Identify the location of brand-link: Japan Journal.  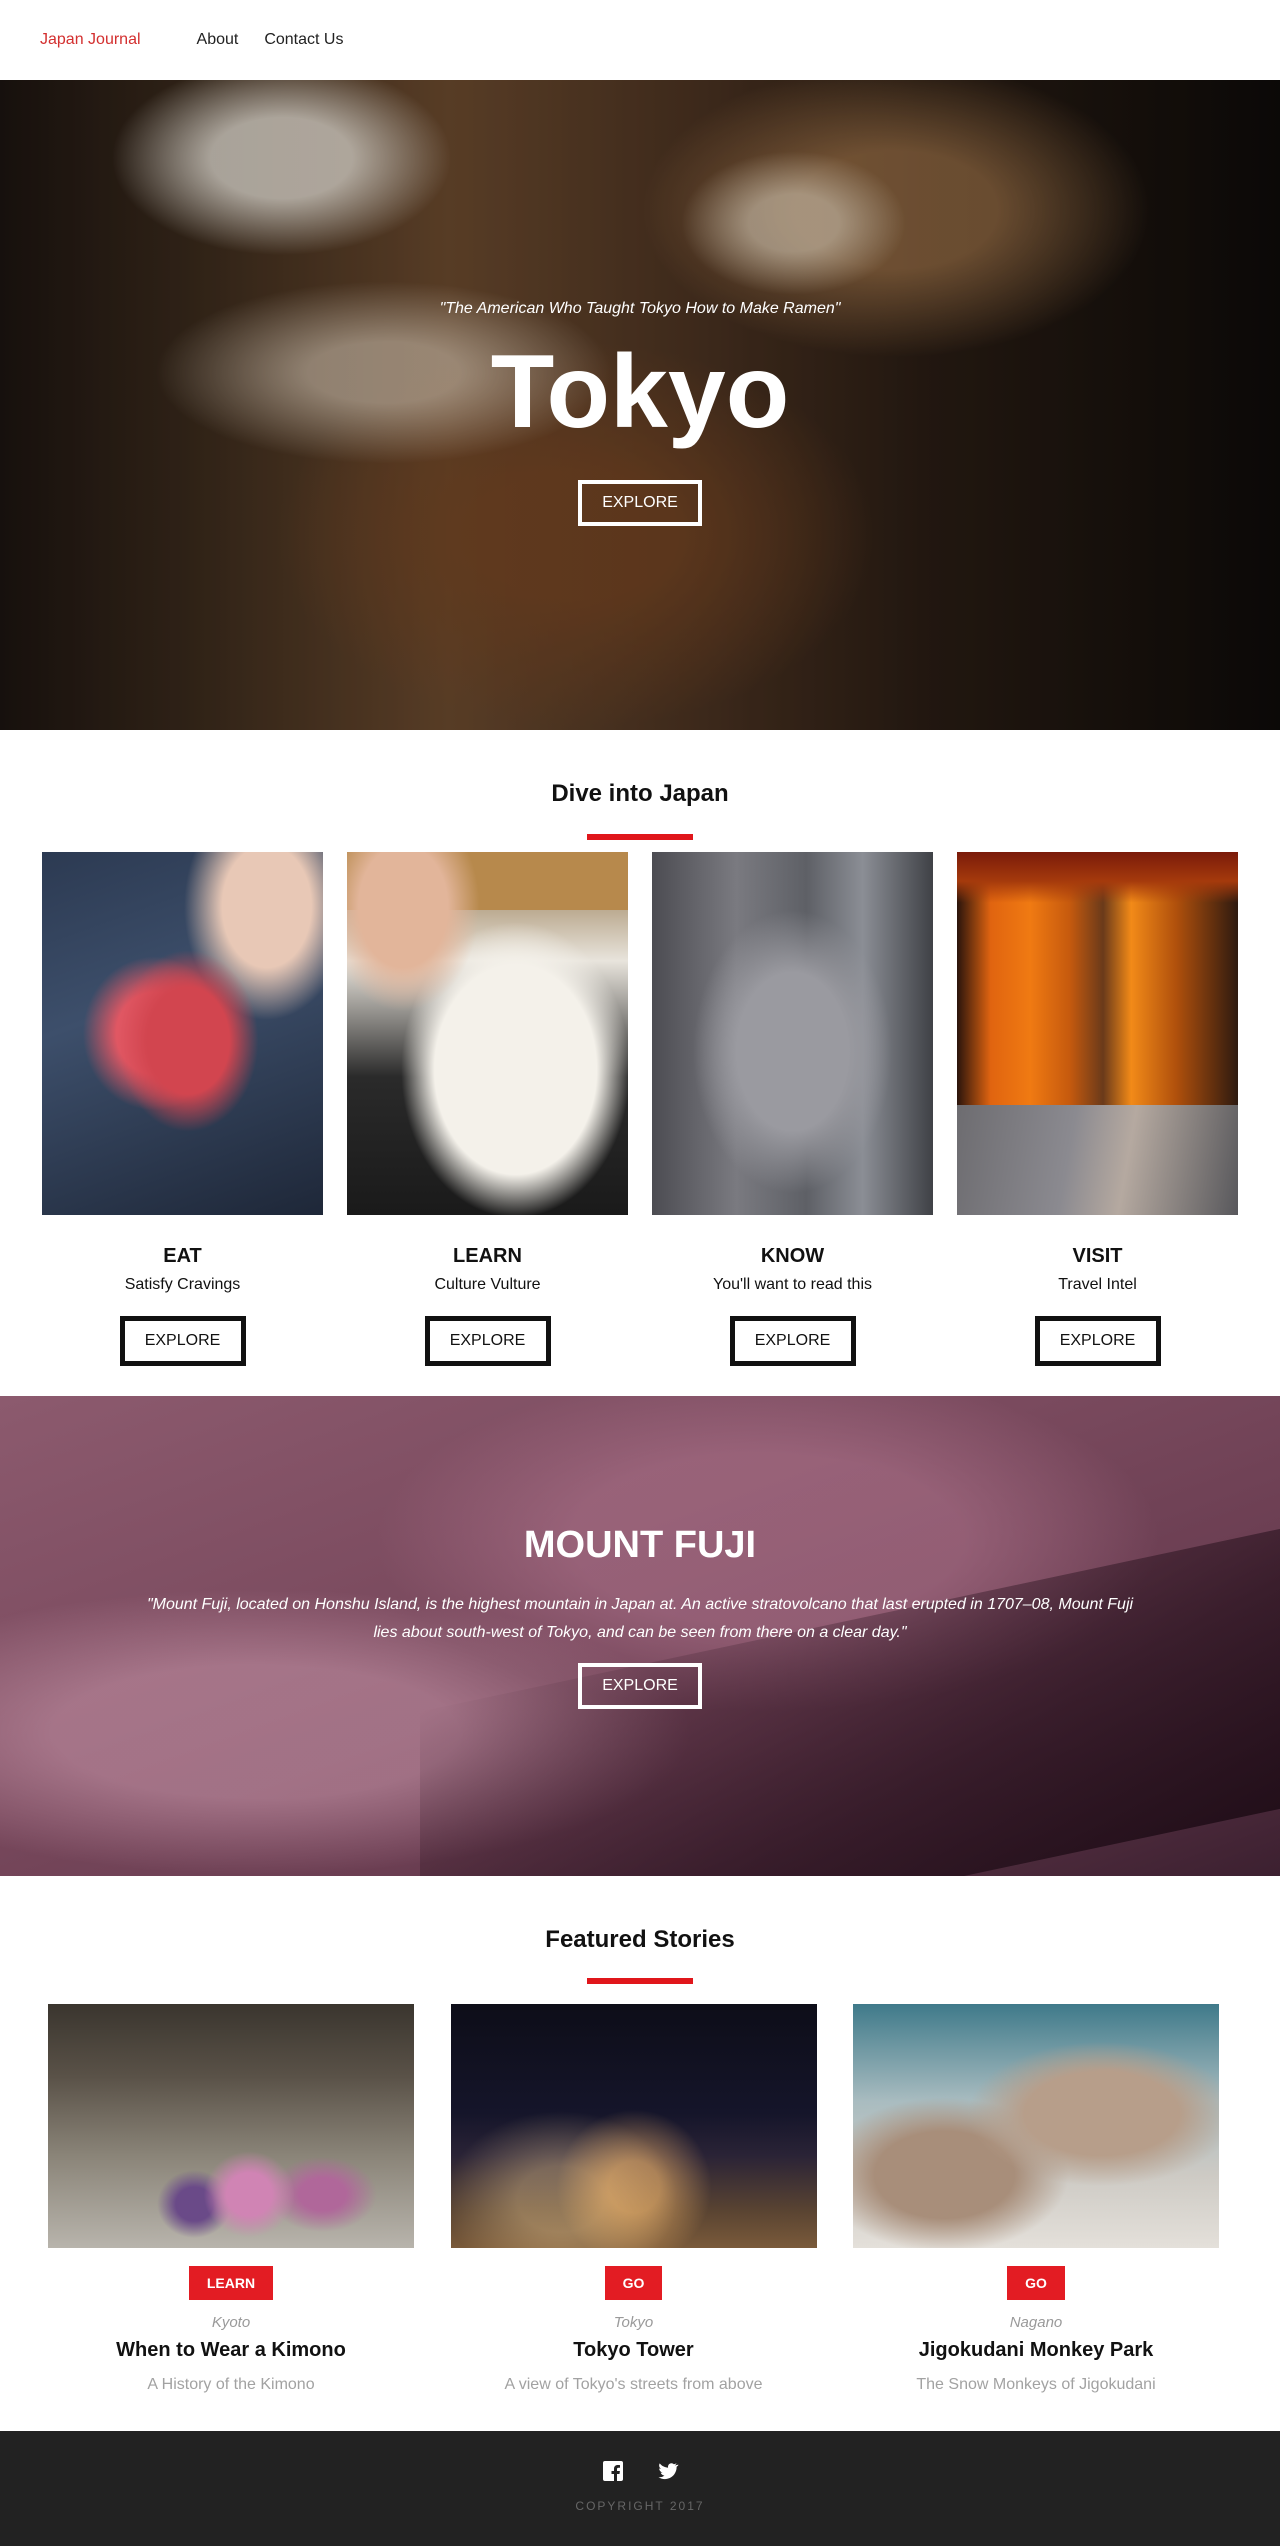
(90, 40).